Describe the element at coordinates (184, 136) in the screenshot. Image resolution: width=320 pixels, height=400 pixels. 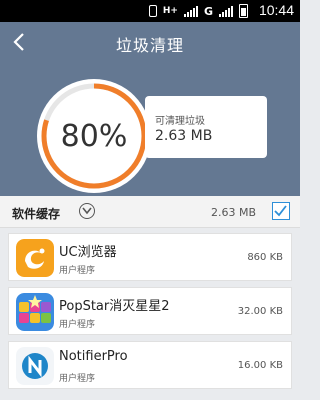
I see `junk-size: 2.63 MB` at that location.